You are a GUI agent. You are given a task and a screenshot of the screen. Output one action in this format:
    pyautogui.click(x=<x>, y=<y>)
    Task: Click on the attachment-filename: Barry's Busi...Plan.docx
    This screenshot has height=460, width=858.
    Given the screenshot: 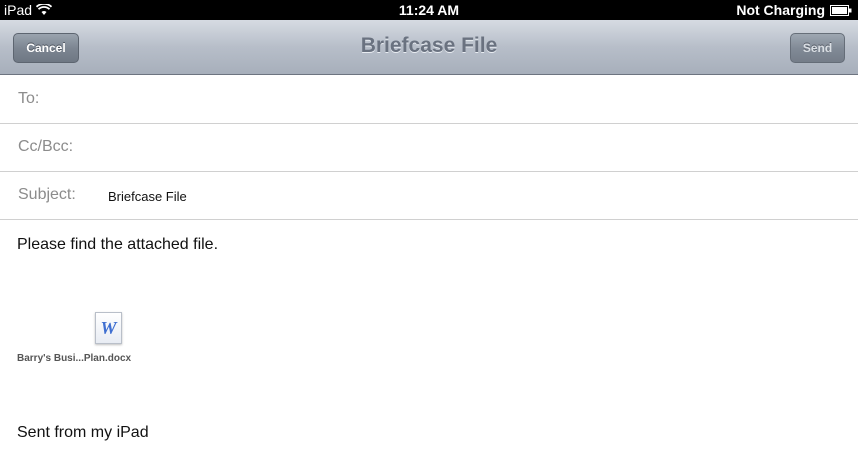 What is the action you would take?
    pyautogui.click(x=74, y=358)
    